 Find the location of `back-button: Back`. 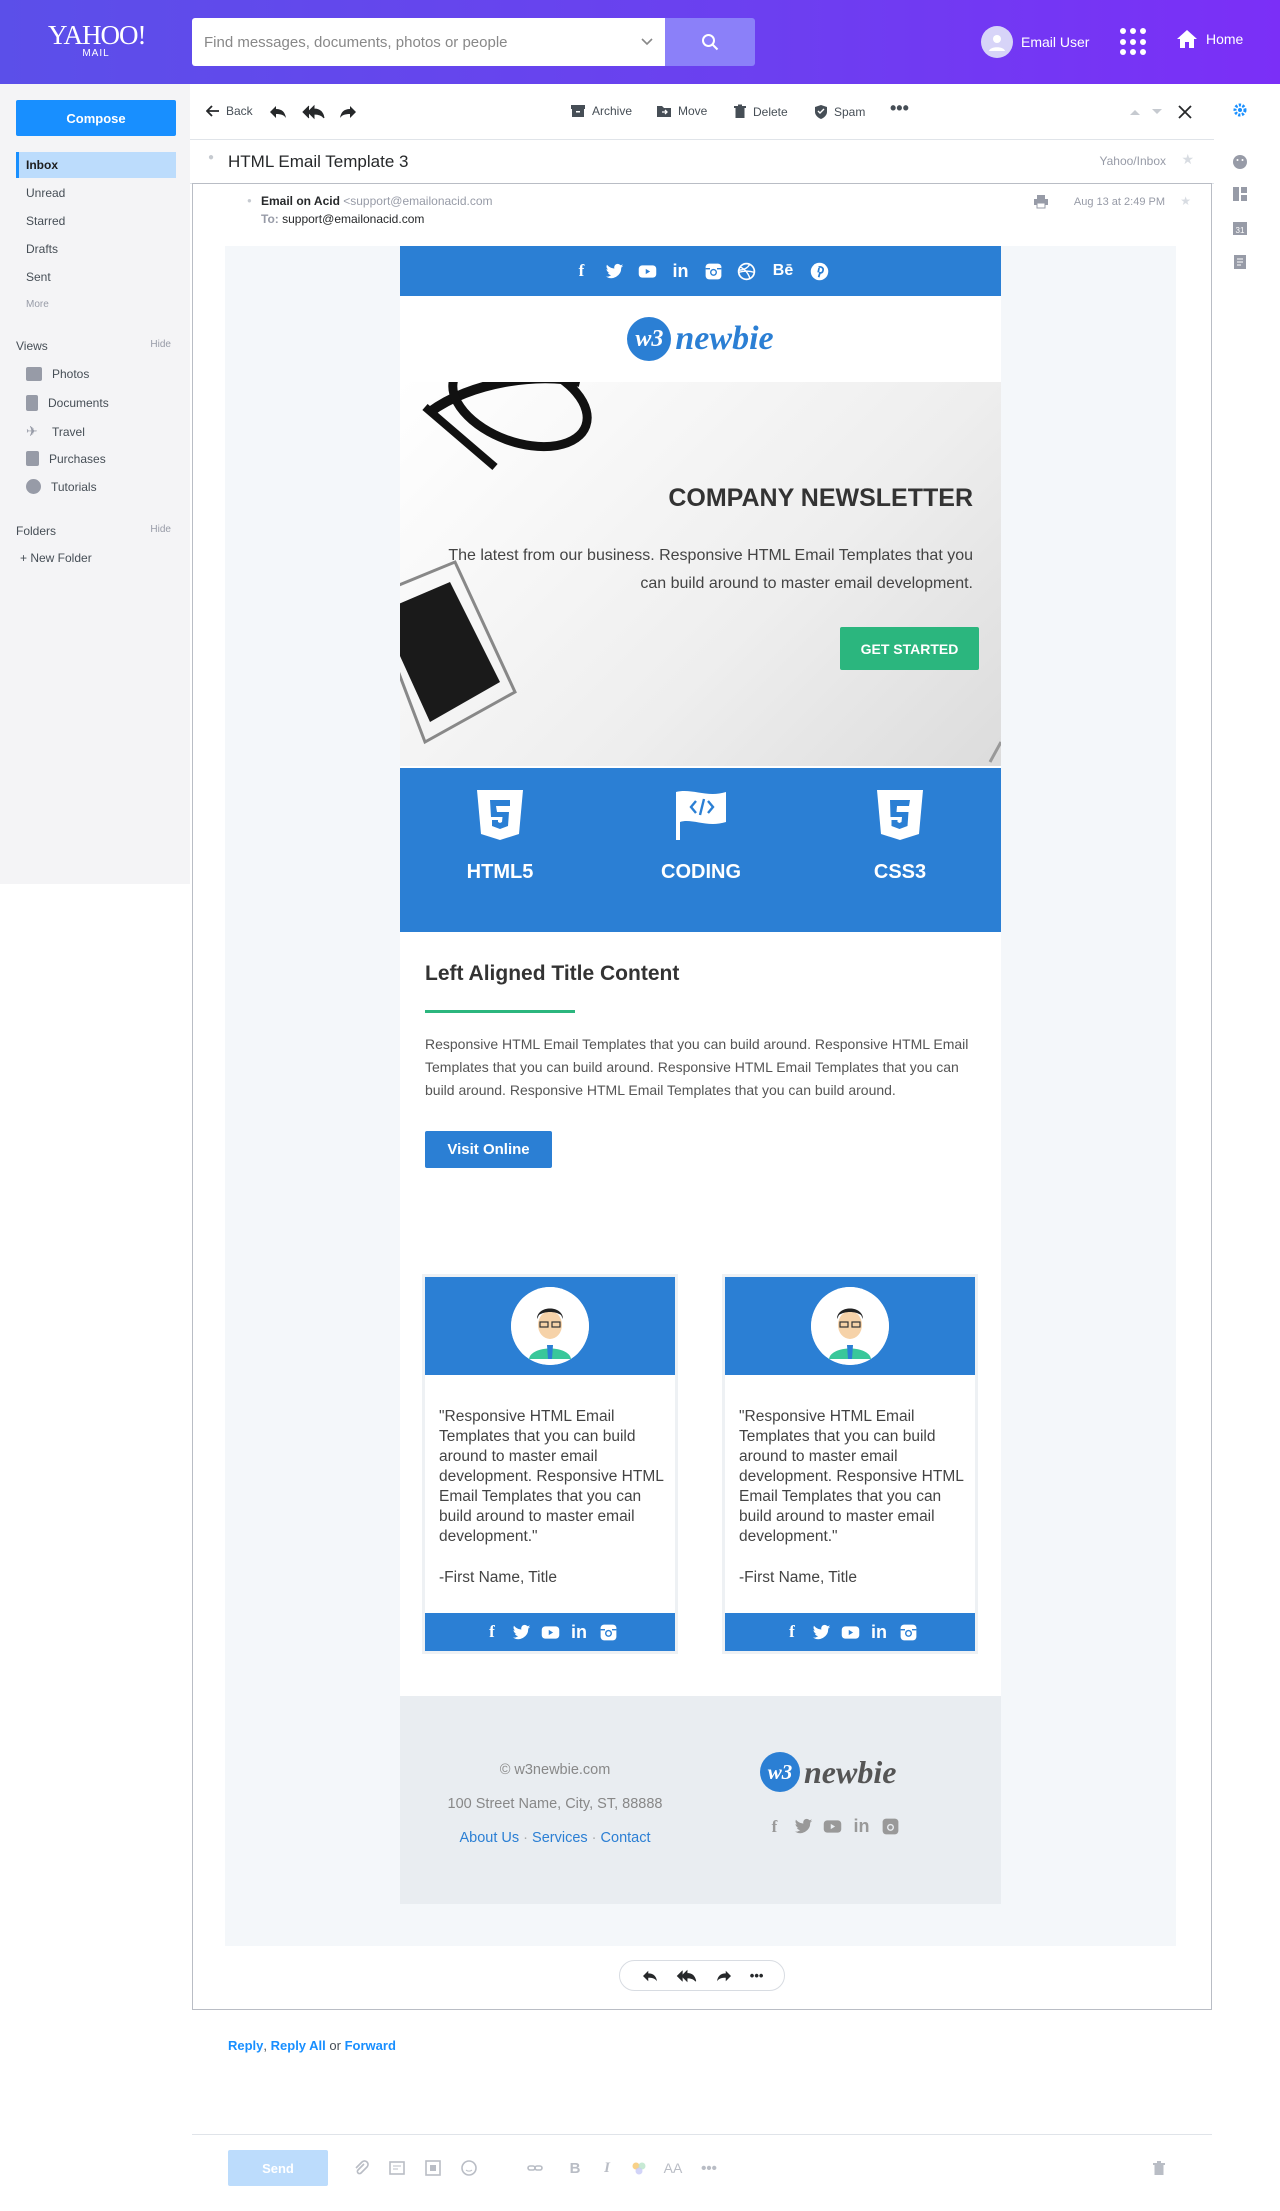

back-button: Back is located at coordinates (229, 111).